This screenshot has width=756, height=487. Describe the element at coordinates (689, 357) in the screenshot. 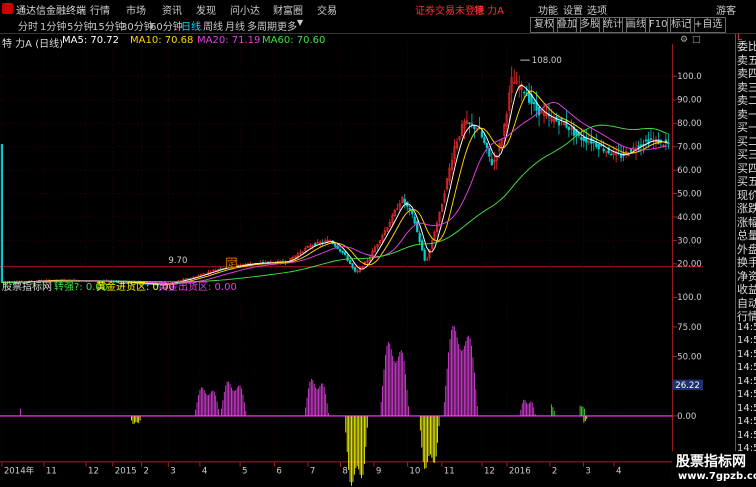

I see `y-tick-indicator: 50.00` at that location.